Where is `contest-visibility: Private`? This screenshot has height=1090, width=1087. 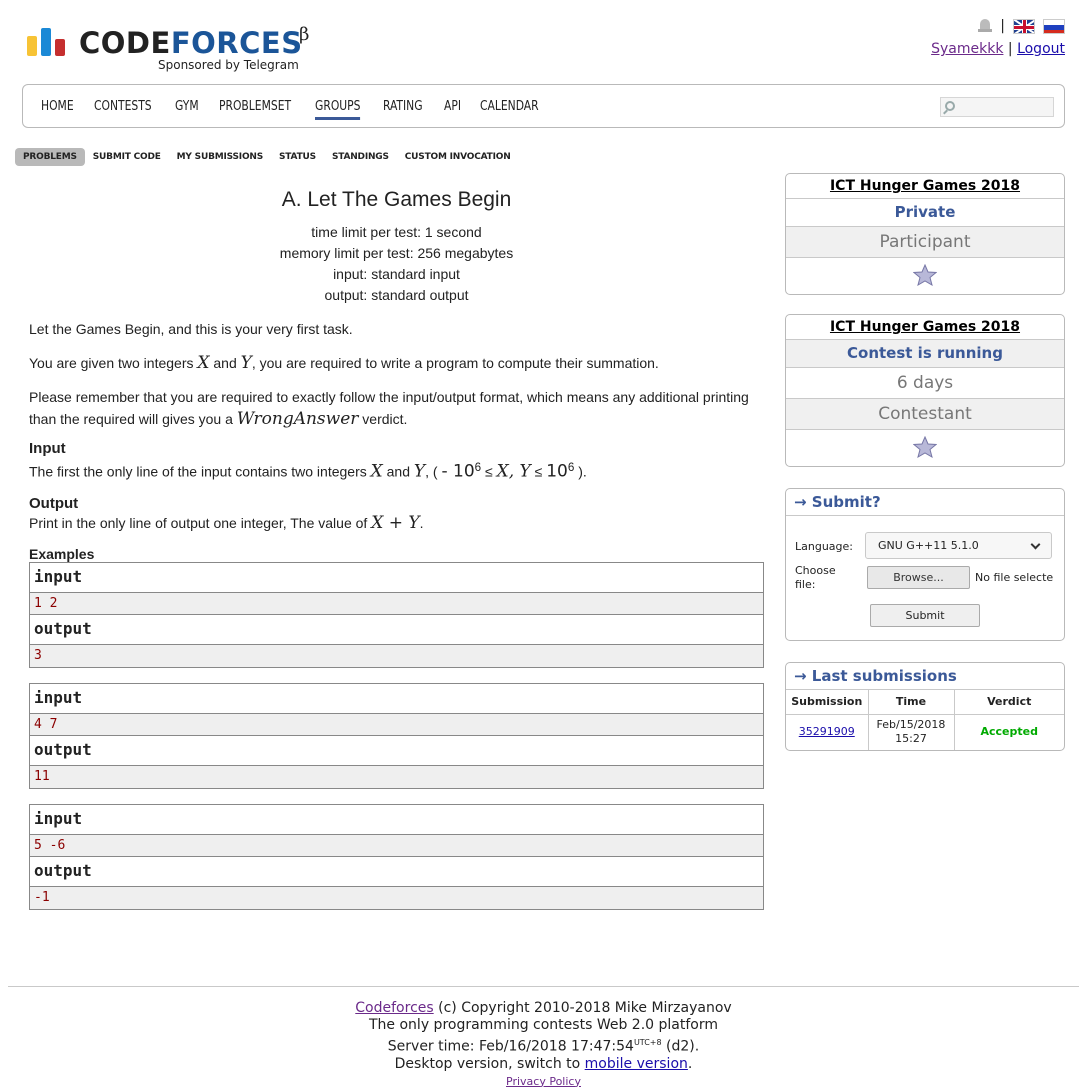 contest-visibility: Private is located at coordinates (925, 213).